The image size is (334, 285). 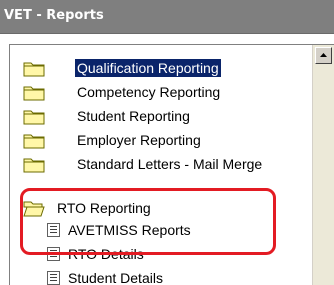 I want to click on tree-item-label: Competency Reporting, so click(x=149, y=92).